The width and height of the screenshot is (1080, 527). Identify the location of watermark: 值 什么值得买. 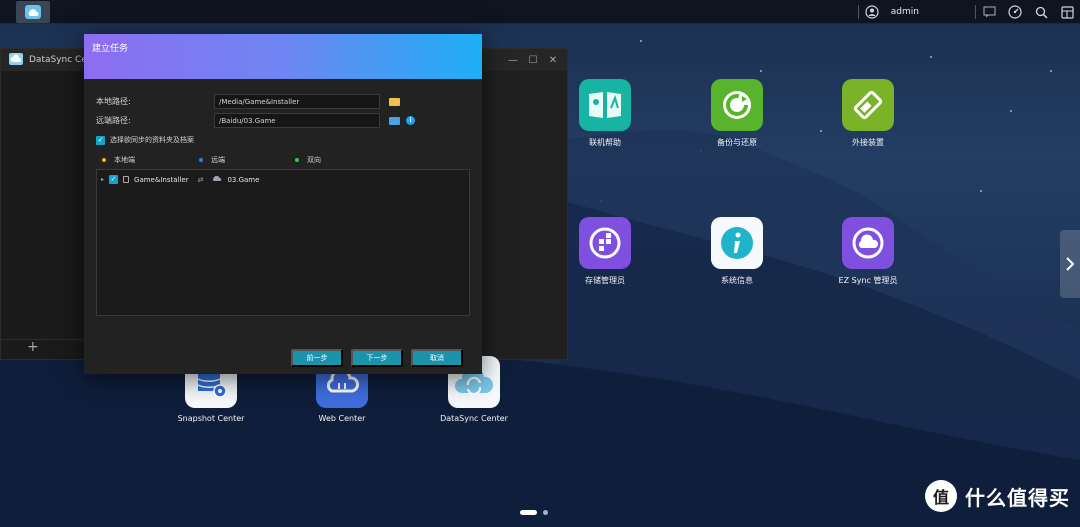
(997, 496).